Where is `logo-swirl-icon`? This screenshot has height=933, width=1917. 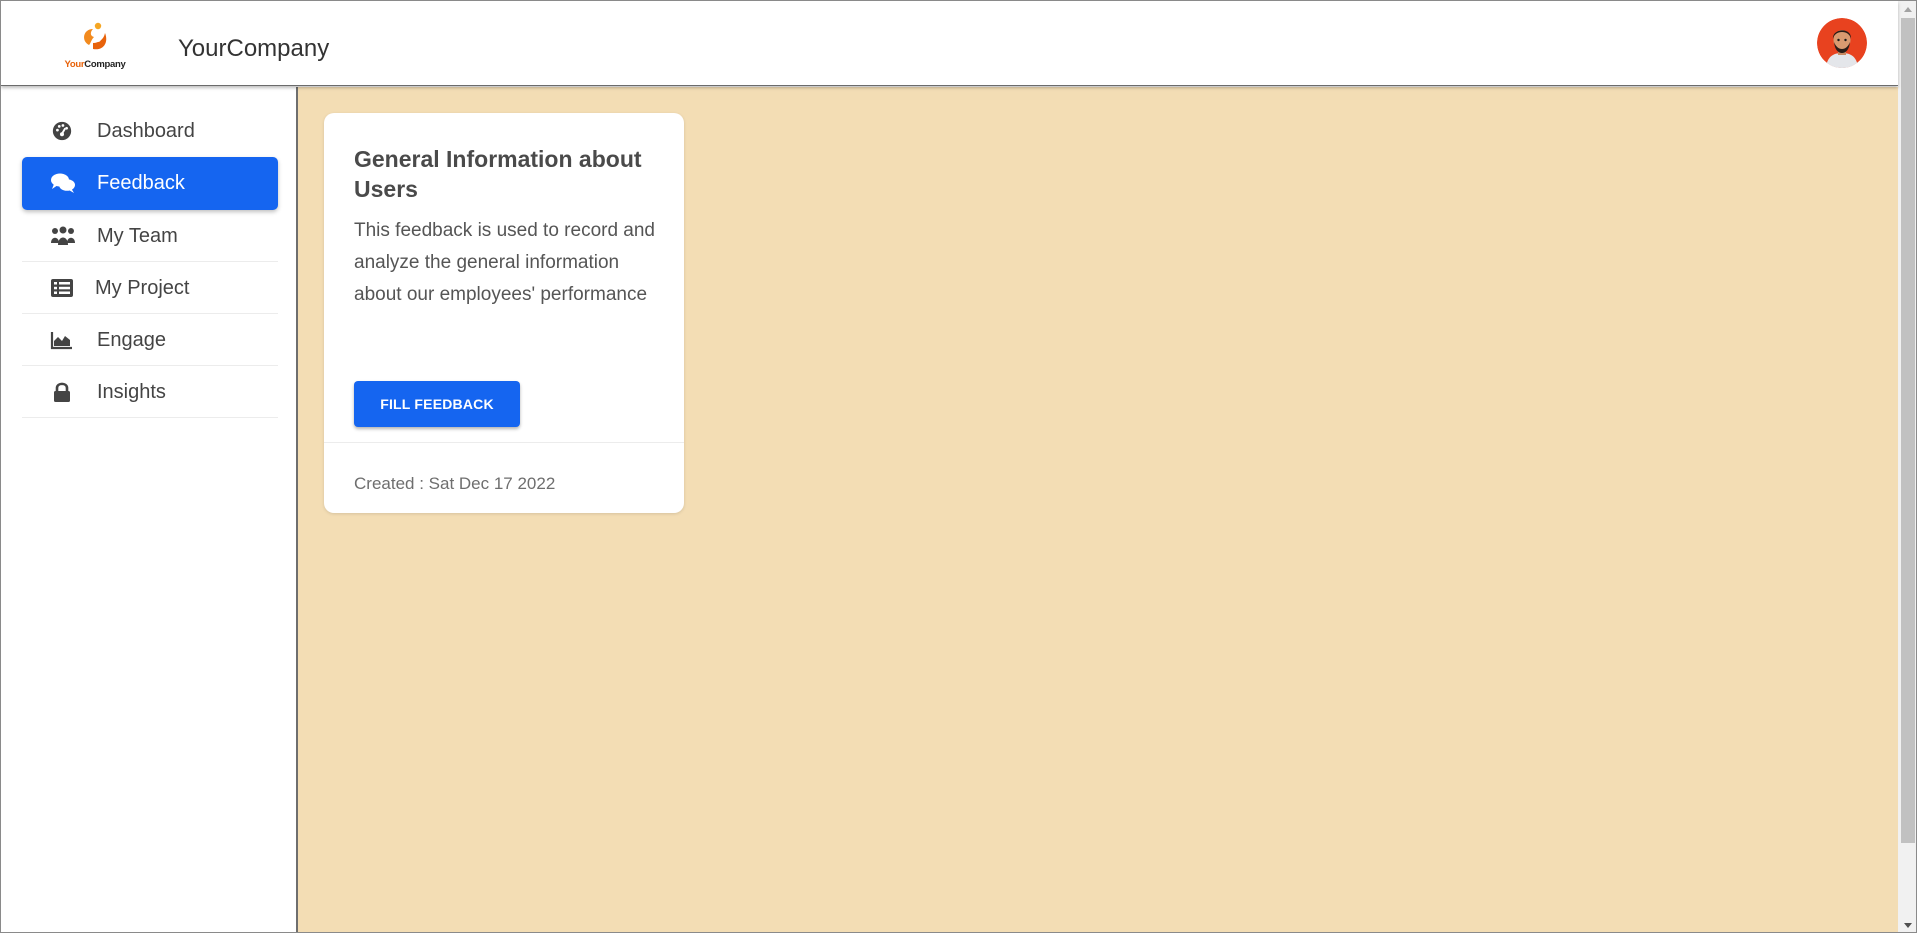
logo-swirl-icon is located at coordinates (95, 36).